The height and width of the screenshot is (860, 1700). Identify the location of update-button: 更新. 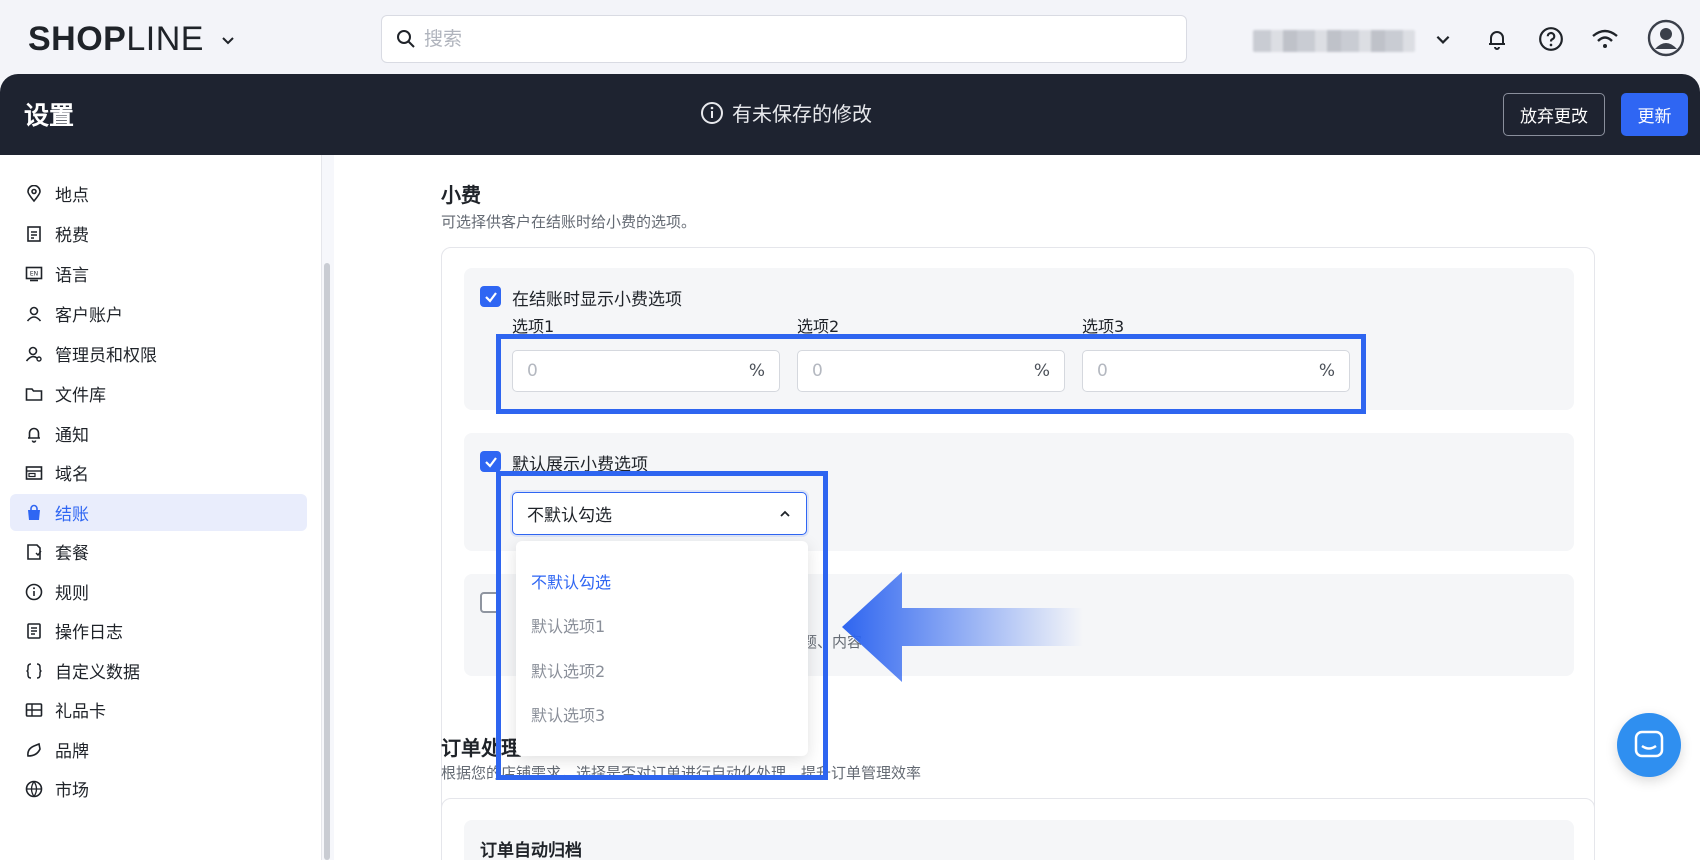
(1654, 114).